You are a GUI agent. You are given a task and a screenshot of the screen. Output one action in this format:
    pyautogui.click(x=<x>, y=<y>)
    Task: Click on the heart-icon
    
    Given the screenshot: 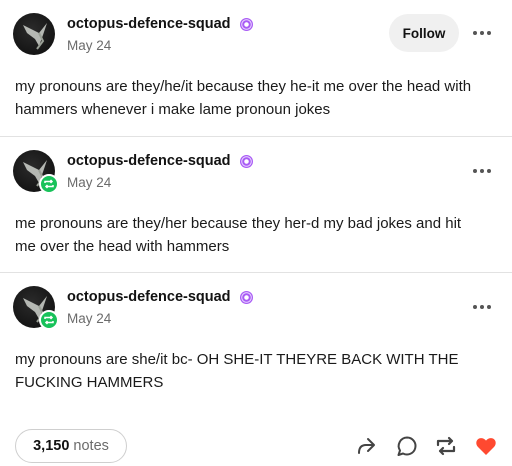 What is the action you would take?
    pyautogui.click(x=486, y=446)
    